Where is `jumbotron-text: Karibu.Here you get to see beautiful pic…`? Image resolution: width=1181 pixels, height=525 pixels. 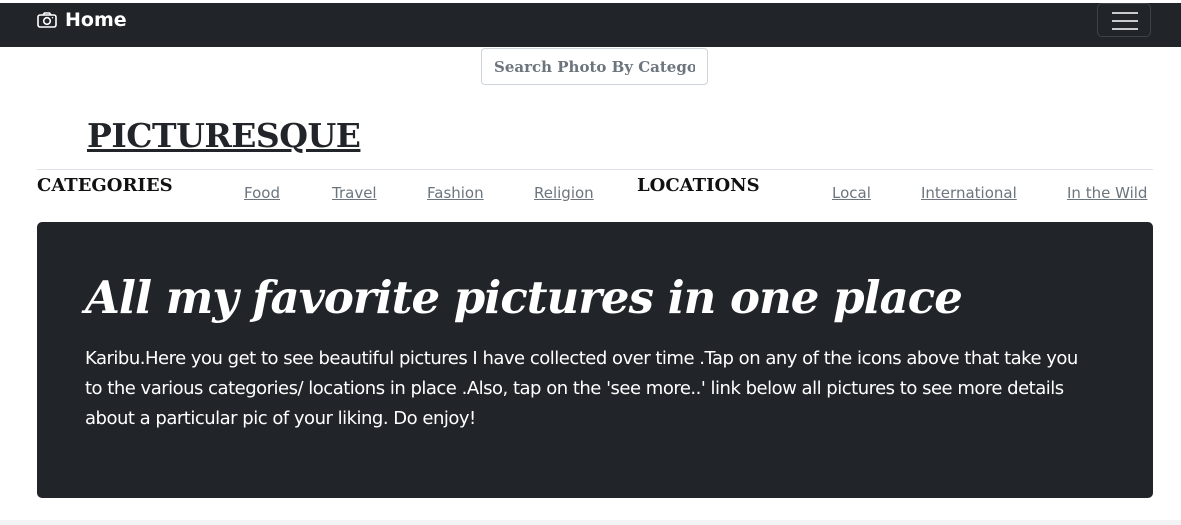
jumbotron-text: Karibu.Here you get to see beautiful pic… is located at coordinates (581, 388).